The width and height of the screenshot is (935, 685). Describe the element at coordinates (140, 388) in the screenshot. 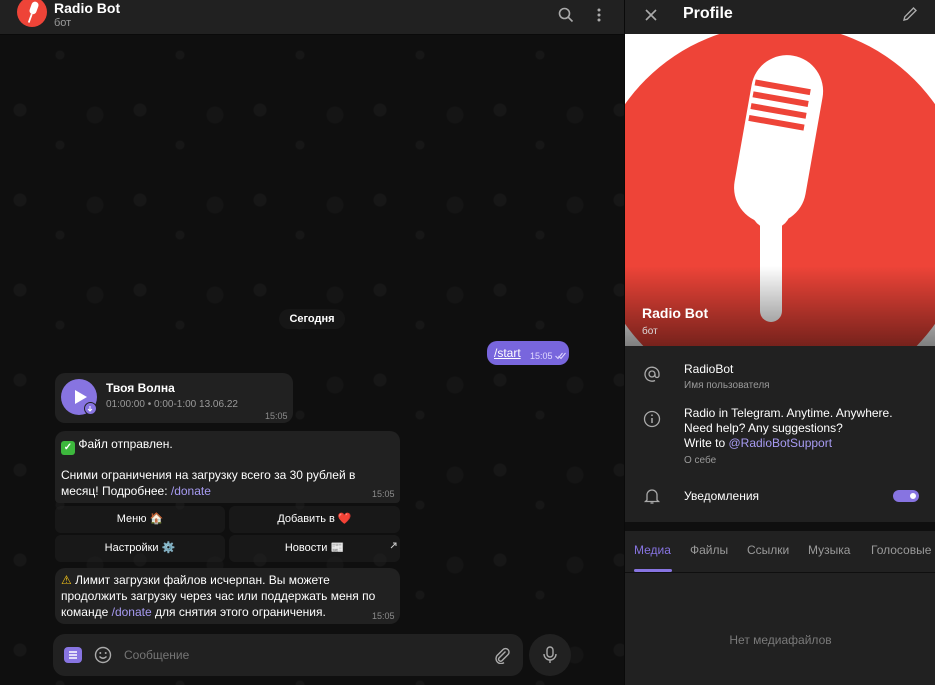

I see `audio-title: Твоя Волна` at that location.